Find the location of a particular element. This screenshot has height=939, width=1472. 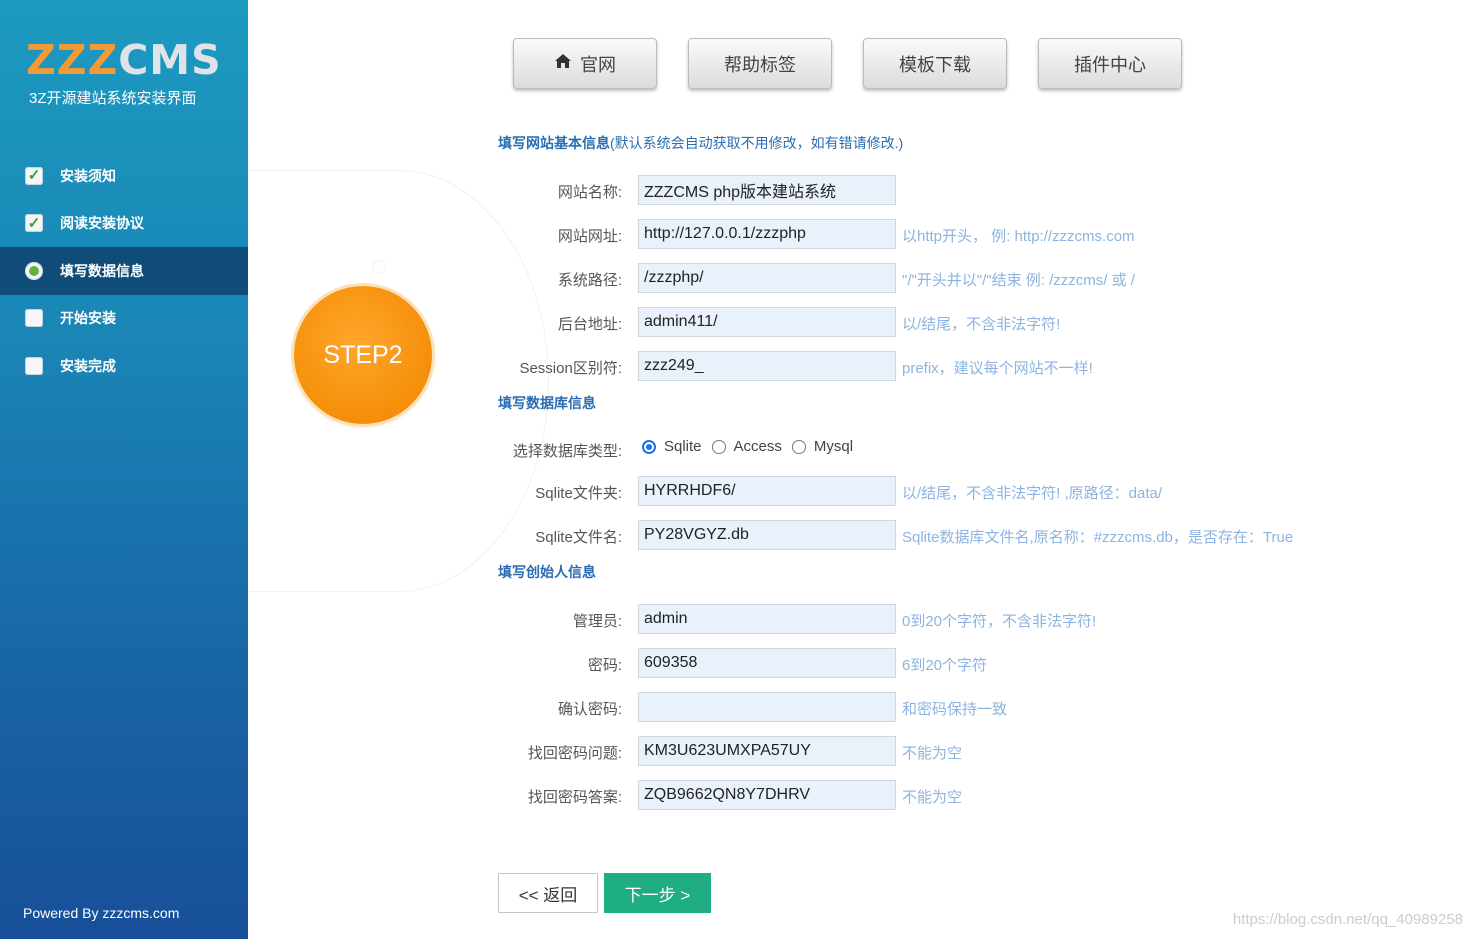

help-tags-button: 帮助标签 is located at coordinates (760, 63).